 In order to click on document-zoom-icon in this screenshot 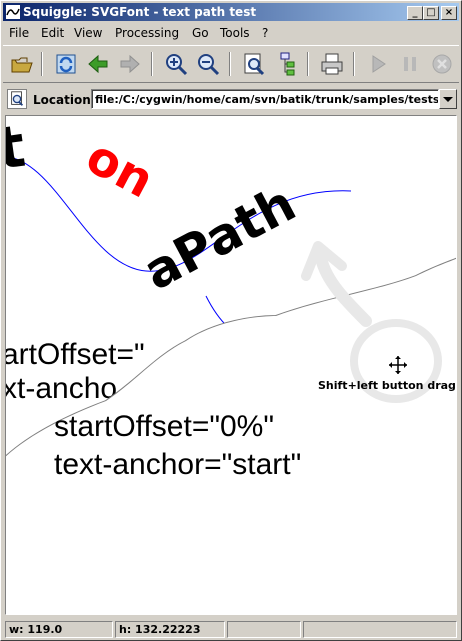, I will do `click(254, 64)`.